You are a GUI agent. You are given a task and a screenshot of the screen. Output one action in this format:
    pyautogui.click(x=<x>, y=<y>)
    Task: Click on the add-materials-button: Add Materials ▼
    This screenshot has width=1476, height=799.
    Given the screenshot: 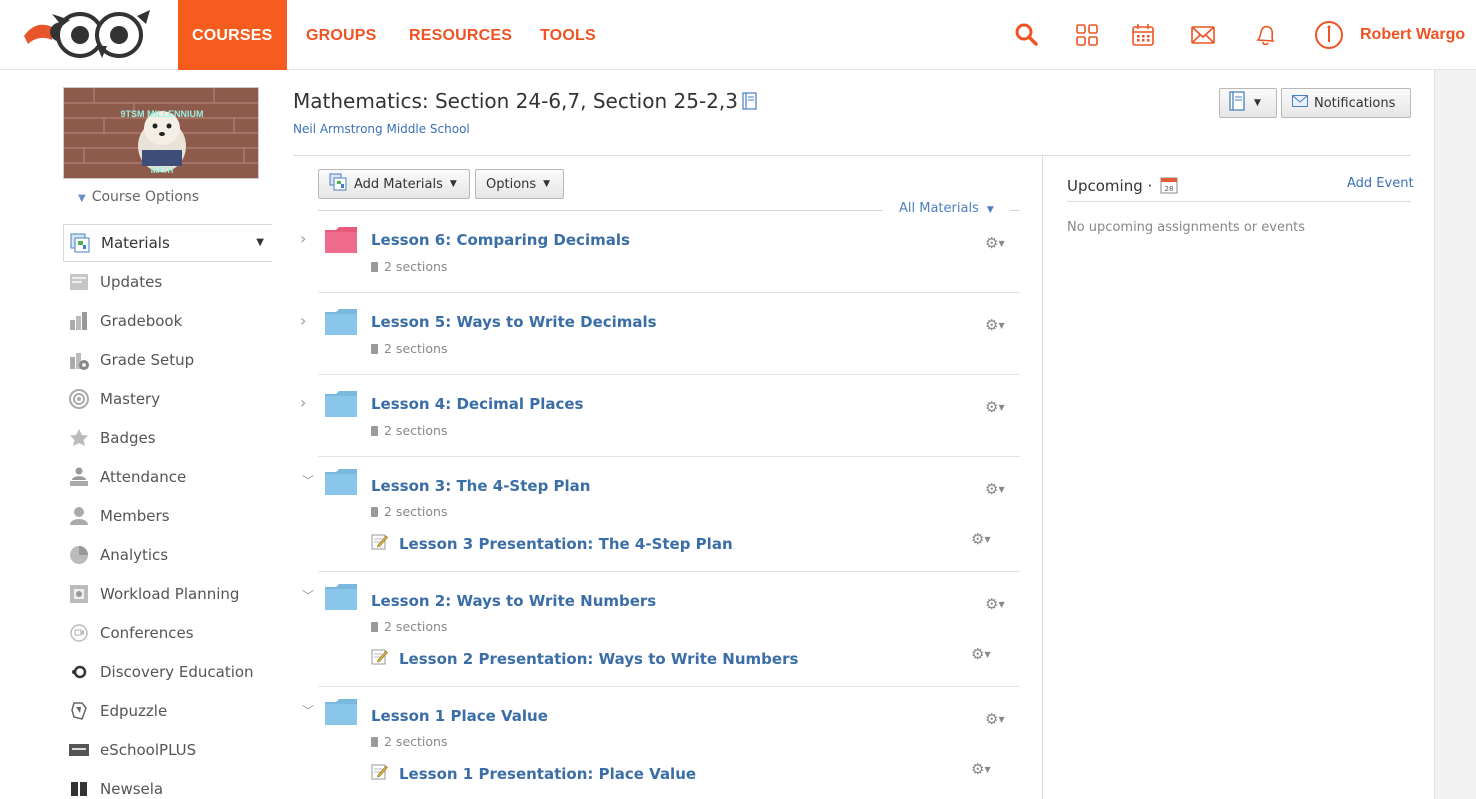 What is the action you would take?
    pyautogui.click(x=394, y=184)
    